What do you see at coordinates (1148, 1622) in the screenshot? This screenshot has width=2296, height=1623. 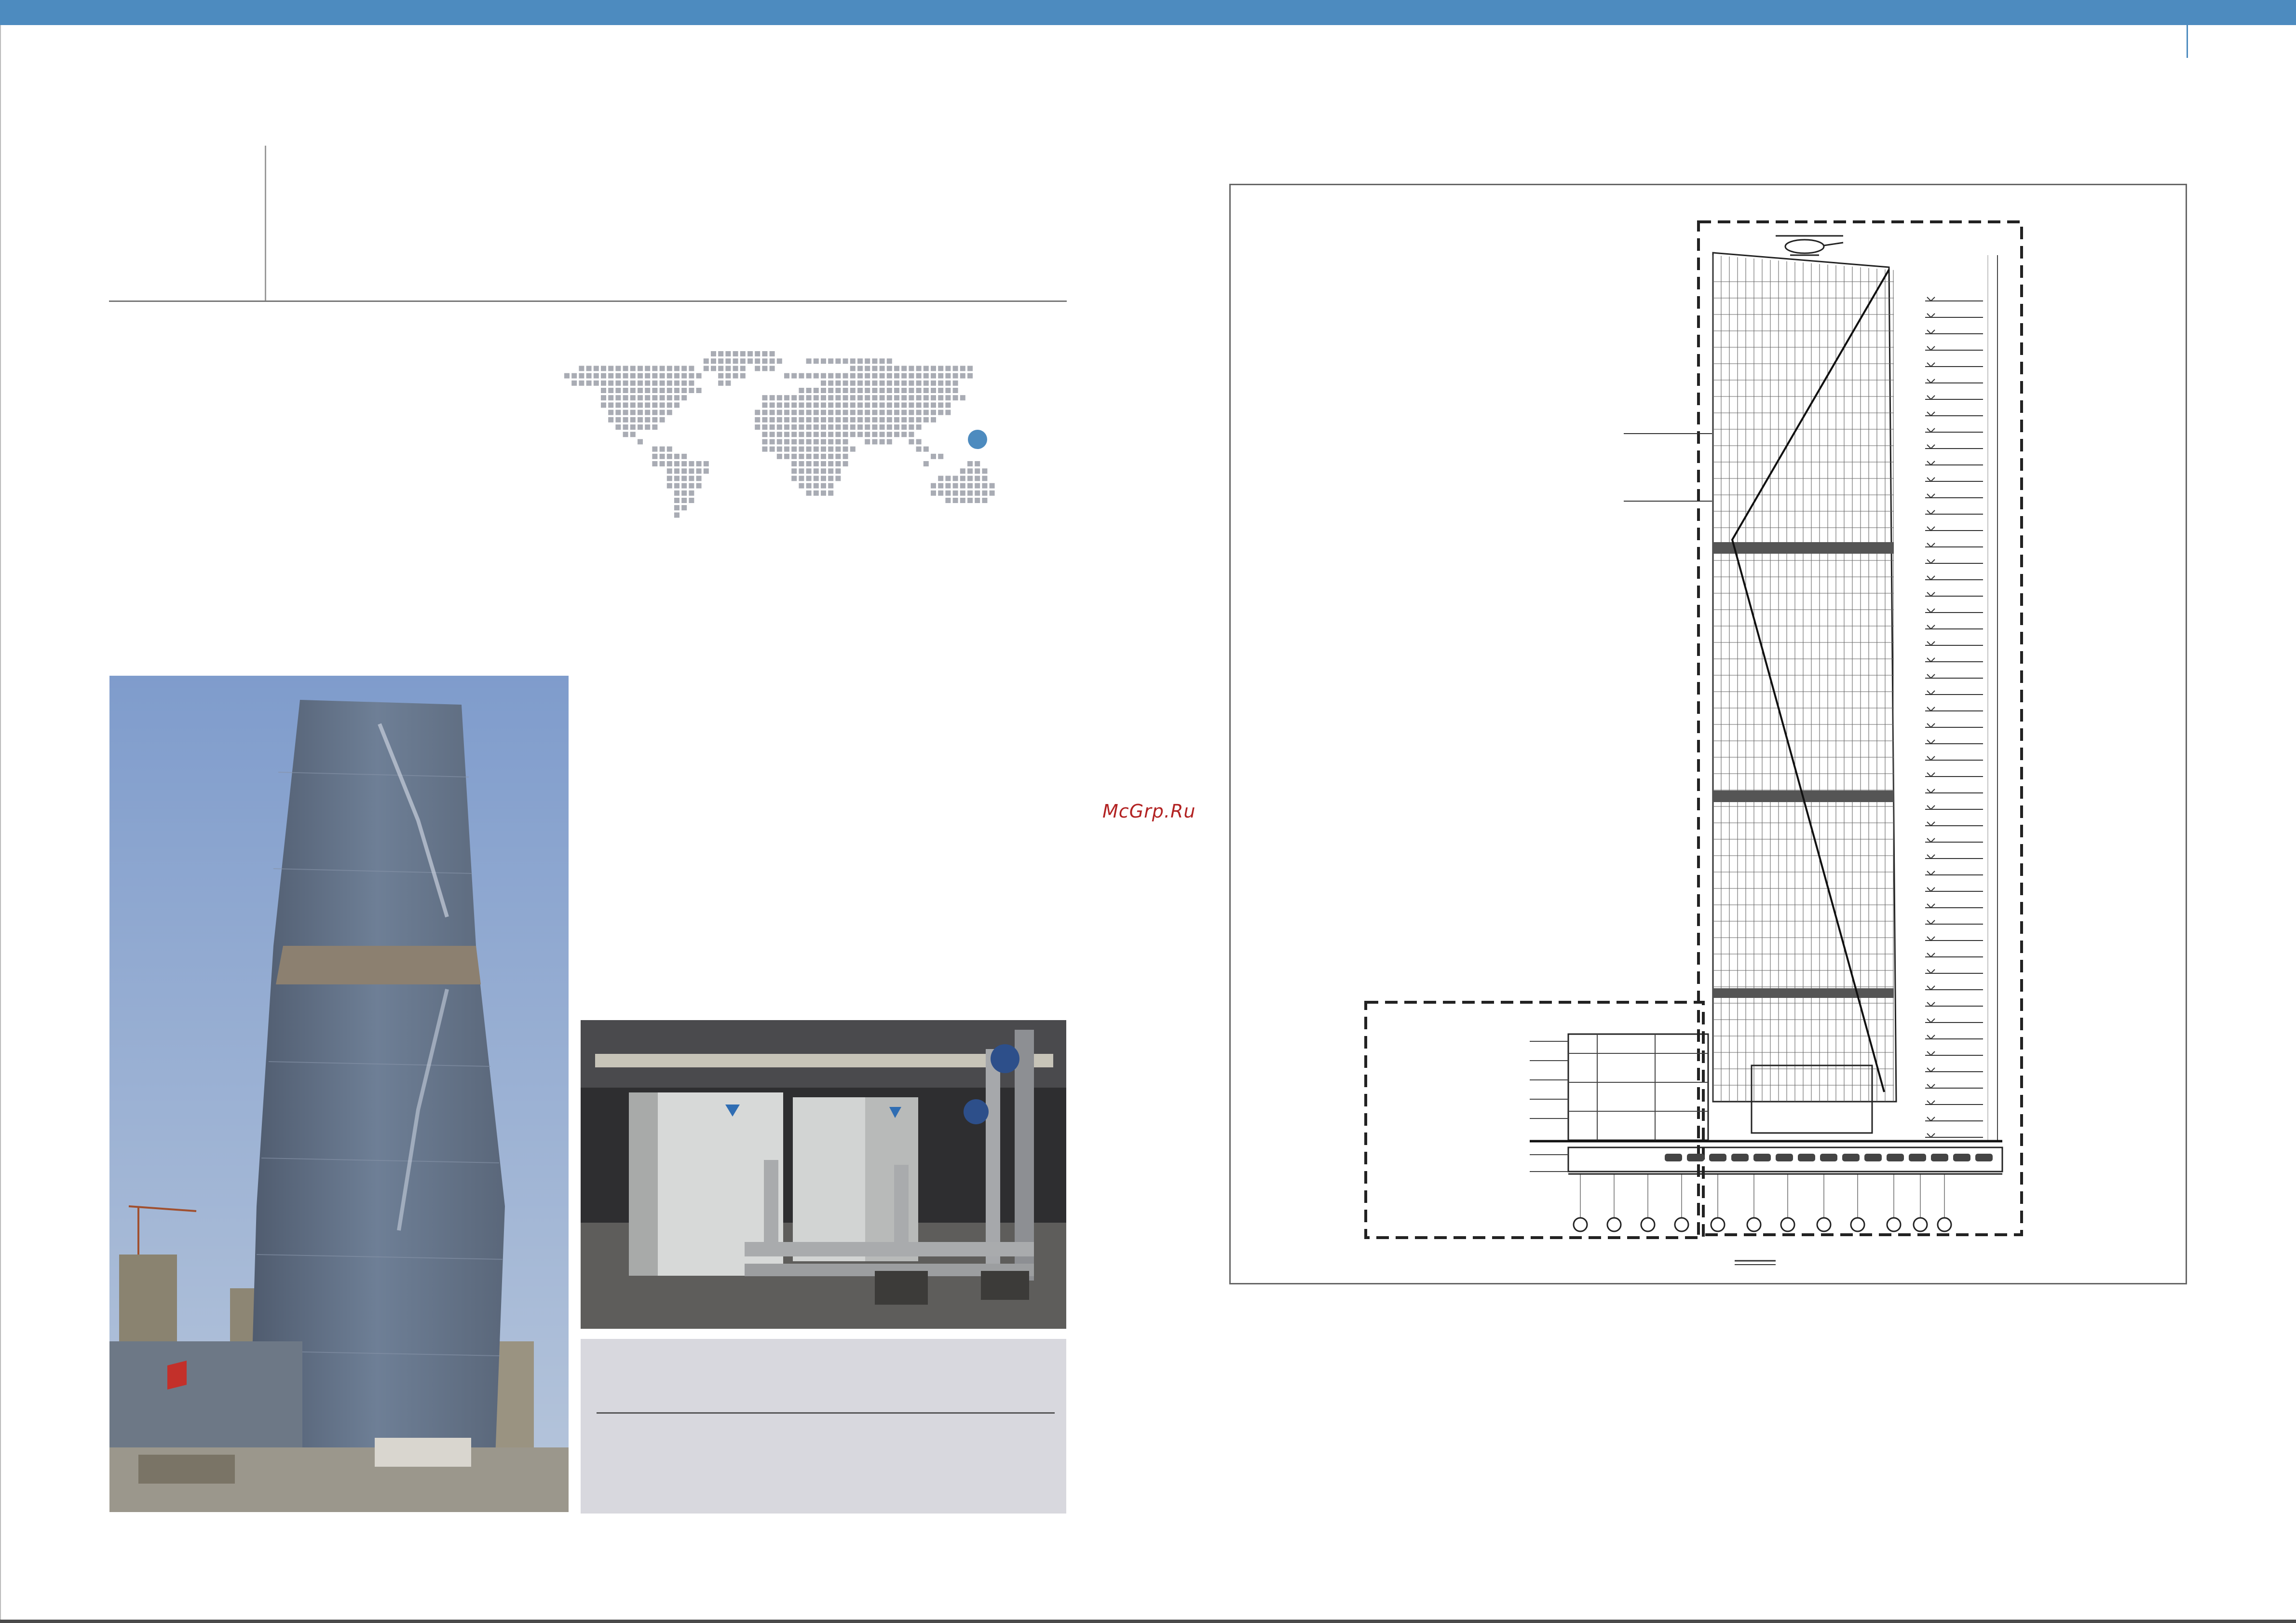 I see `page-bottom-rule` at bounding box center [1148, 1622].